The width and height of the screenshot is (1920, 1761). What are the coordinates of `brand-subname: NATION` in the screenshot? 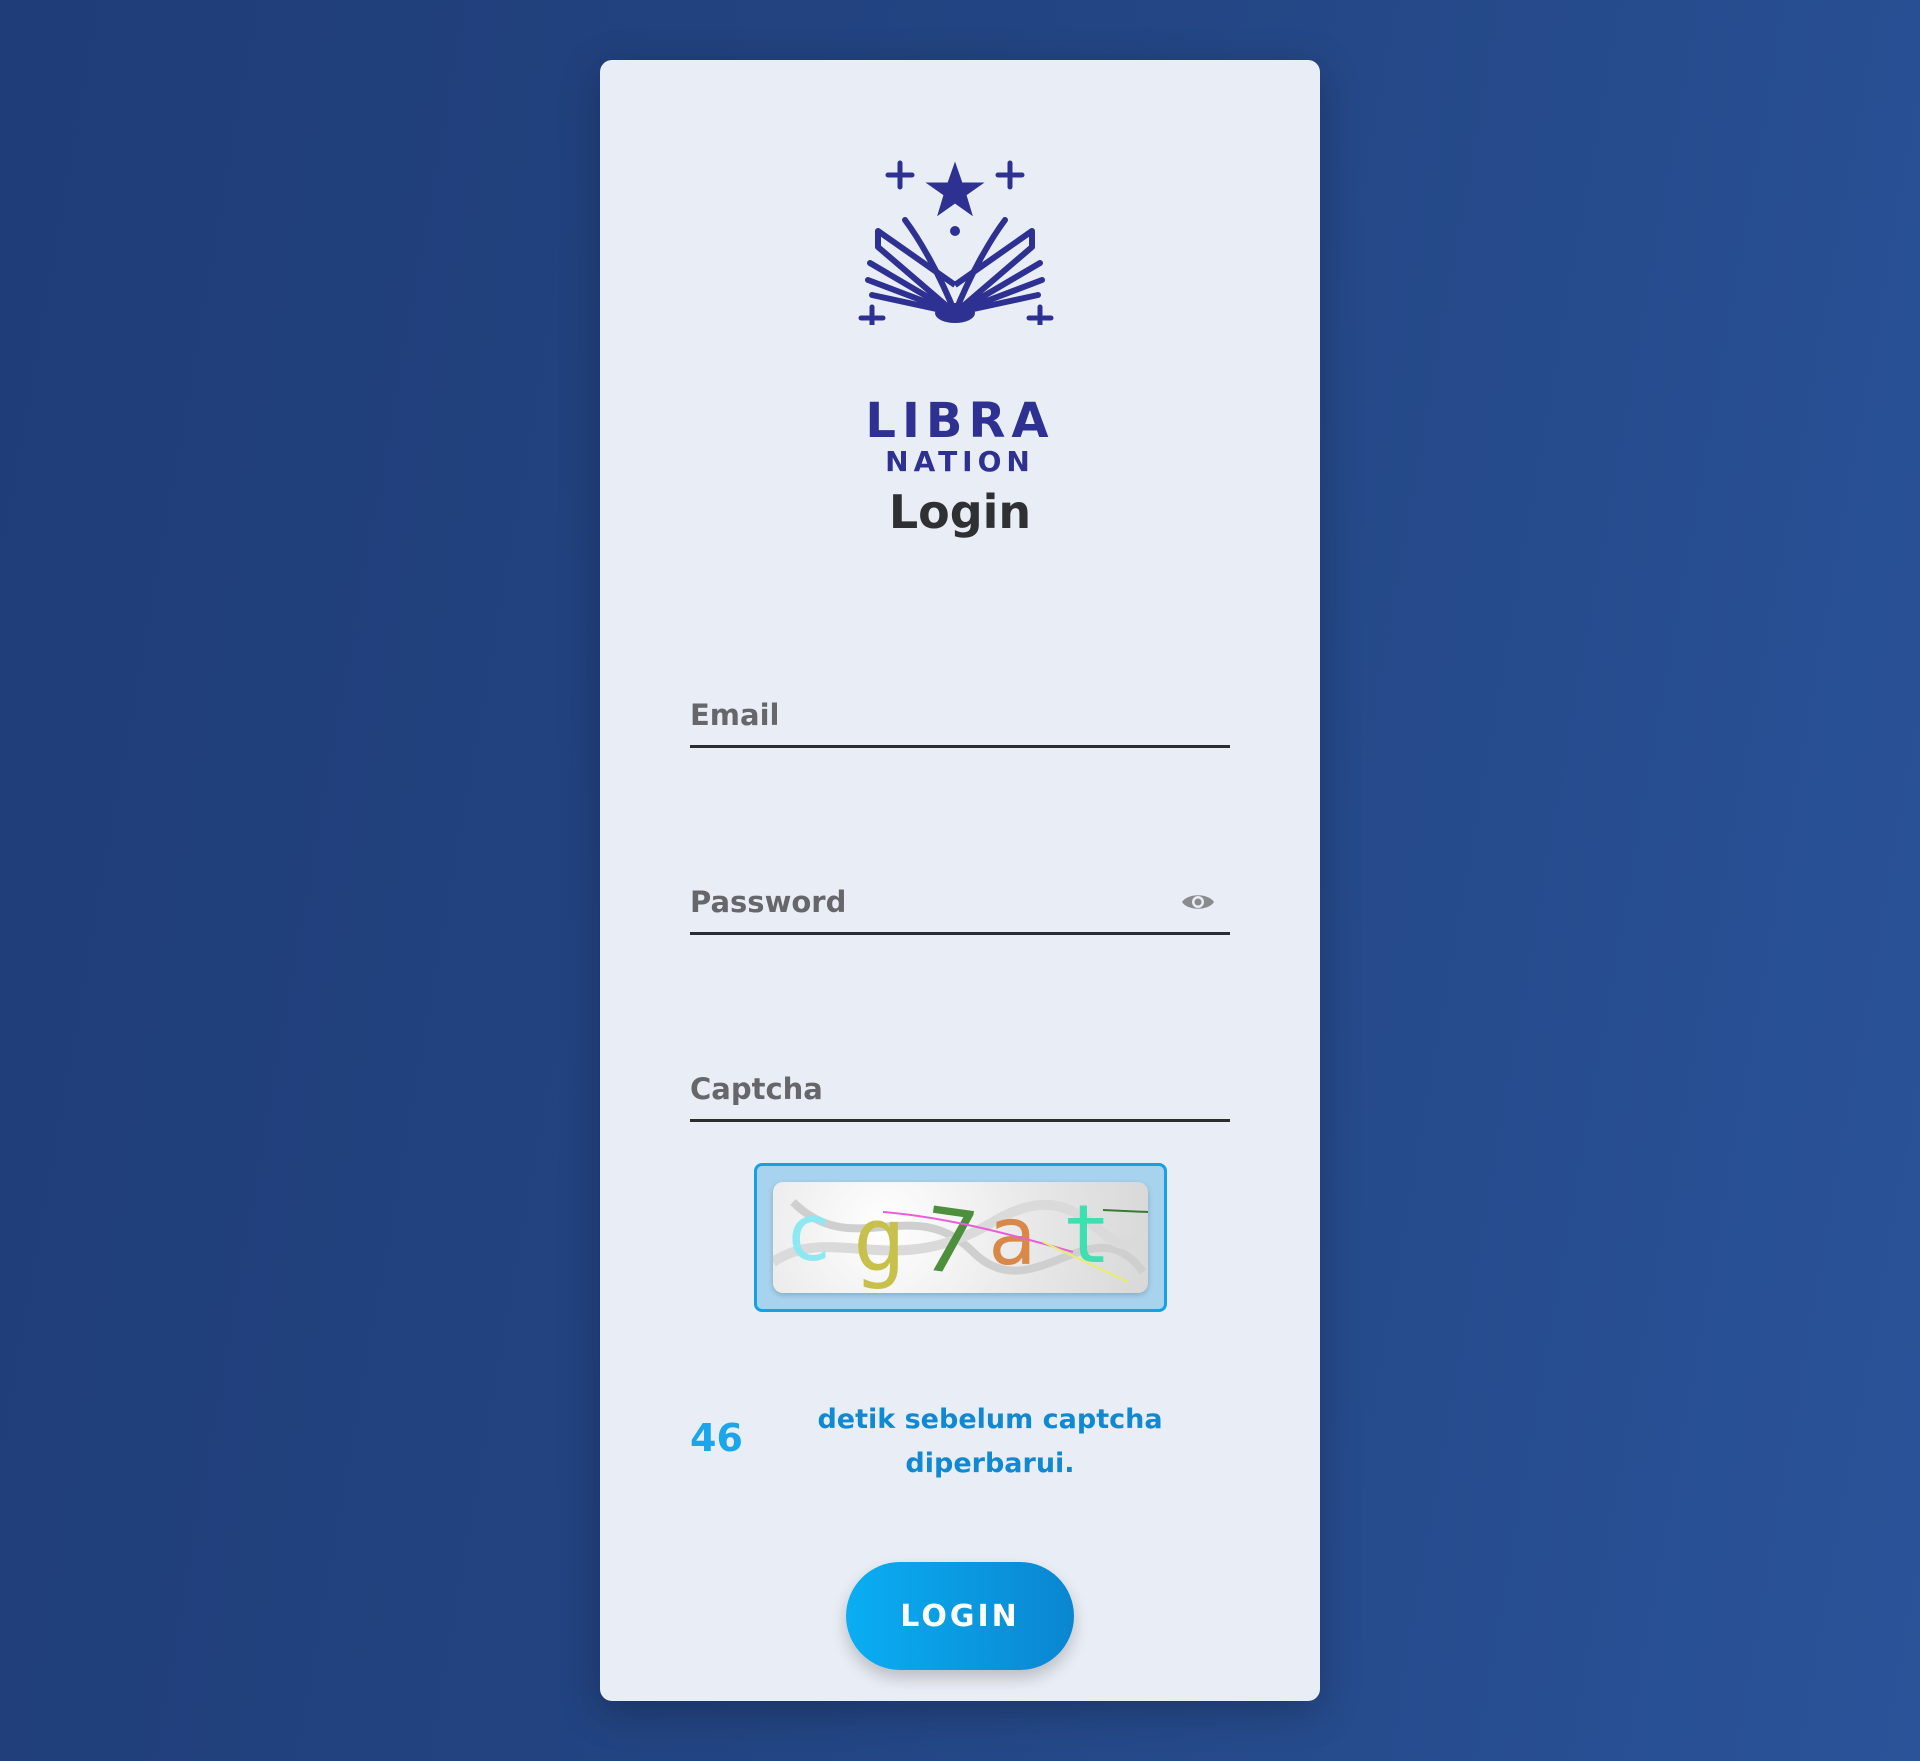 It's located at (960, 461).